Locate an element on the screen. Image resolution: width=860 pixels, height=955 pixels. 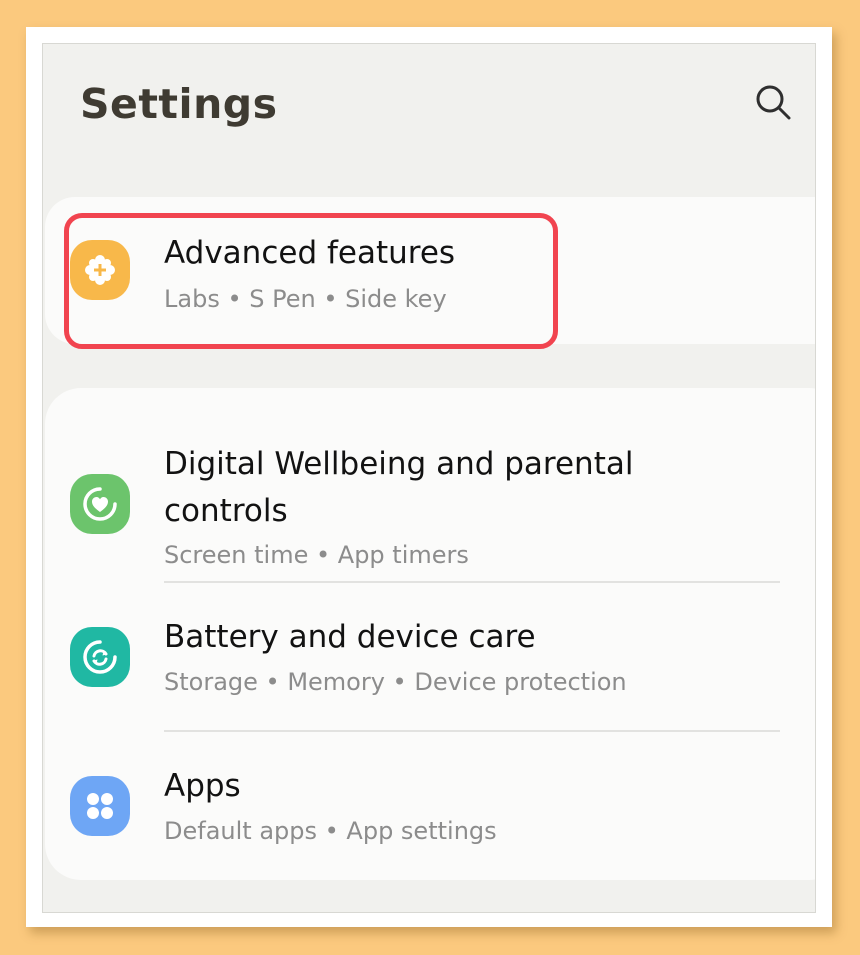
search-icon is located at coordinates (773, 102).